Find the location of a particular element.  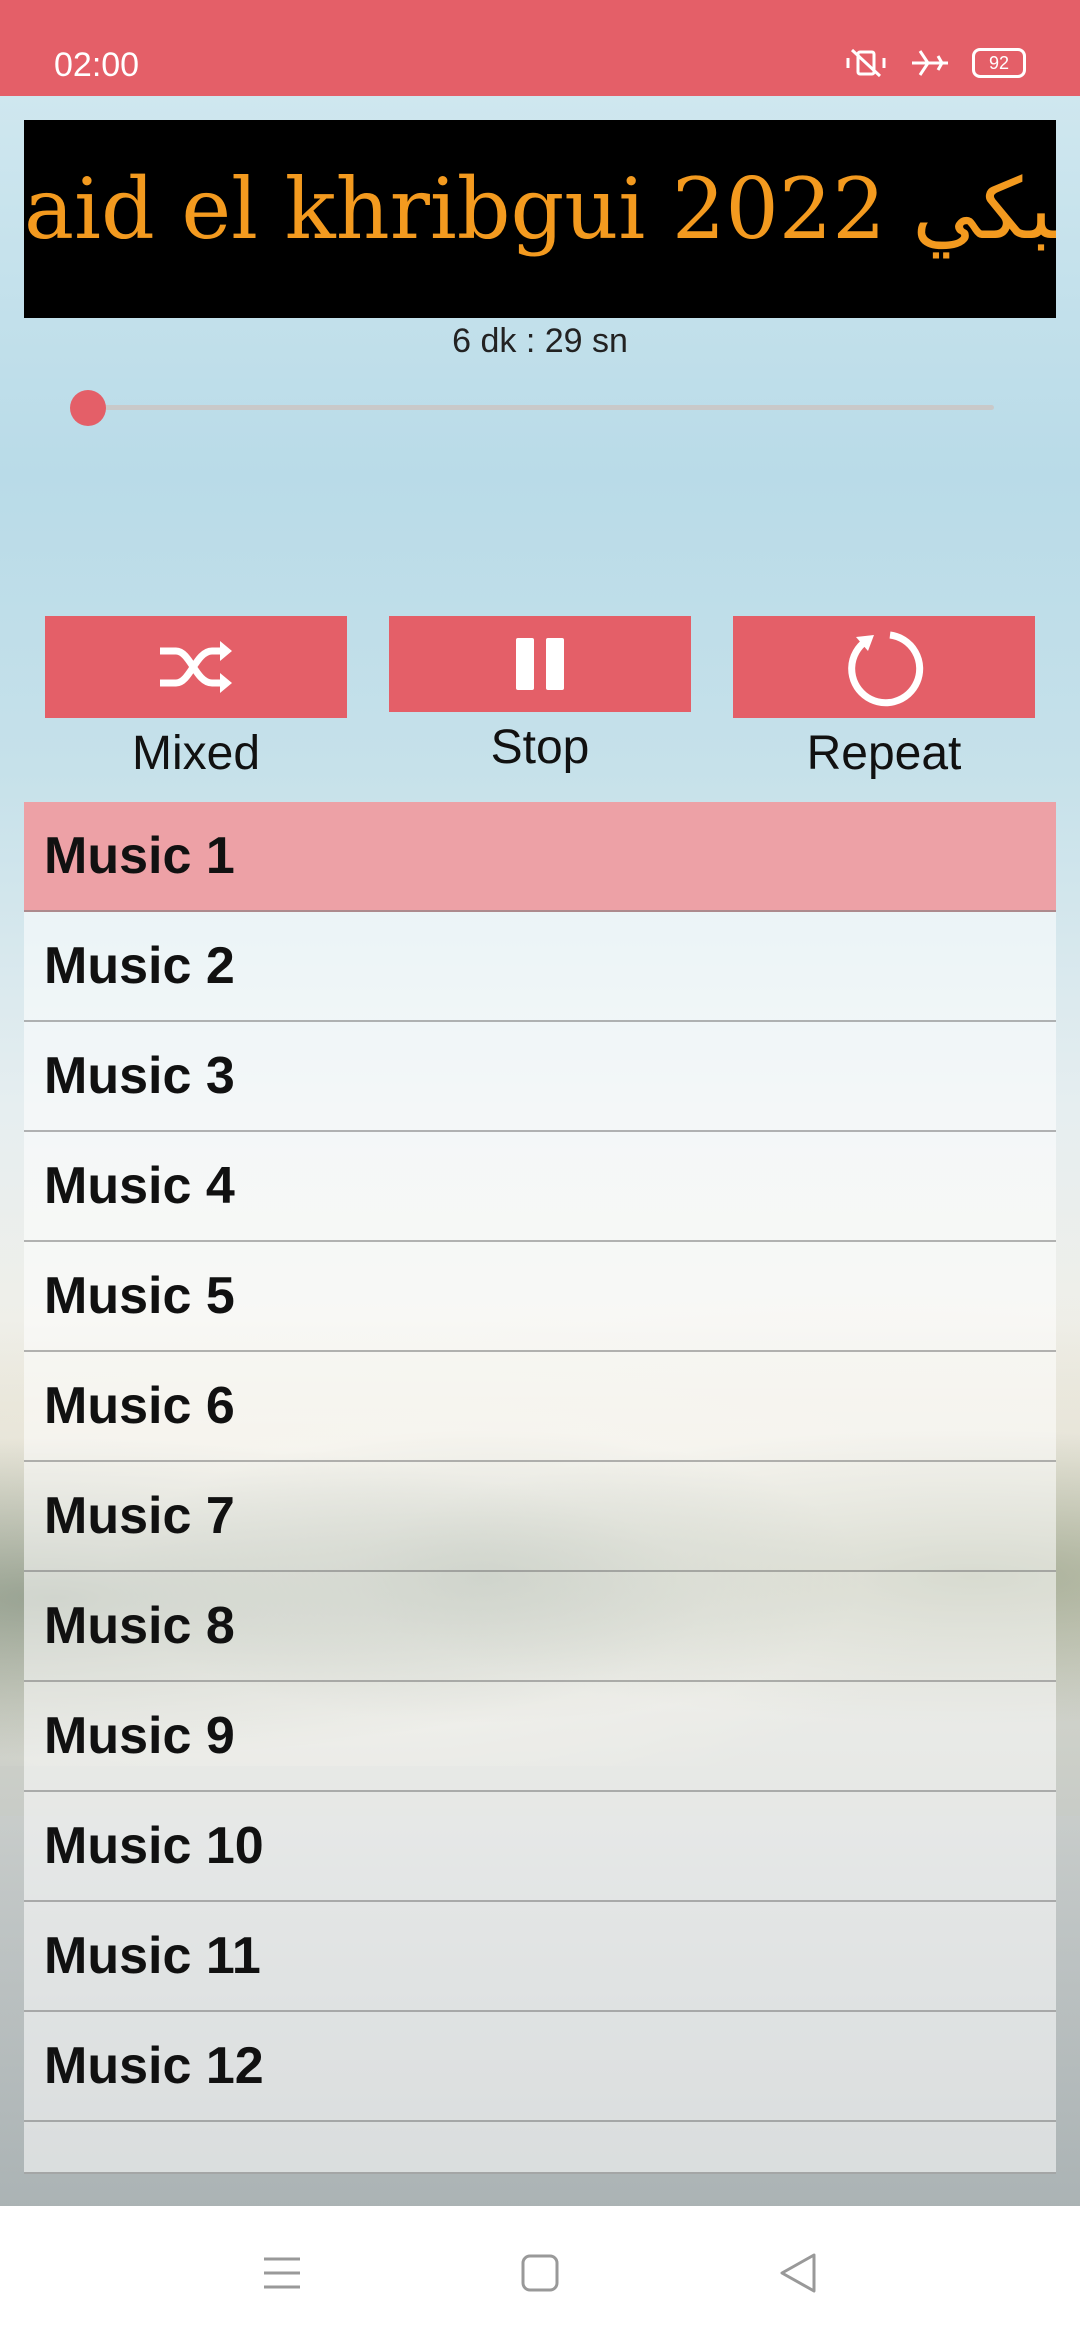

seekbar-track is located at coordinates (541, 407).